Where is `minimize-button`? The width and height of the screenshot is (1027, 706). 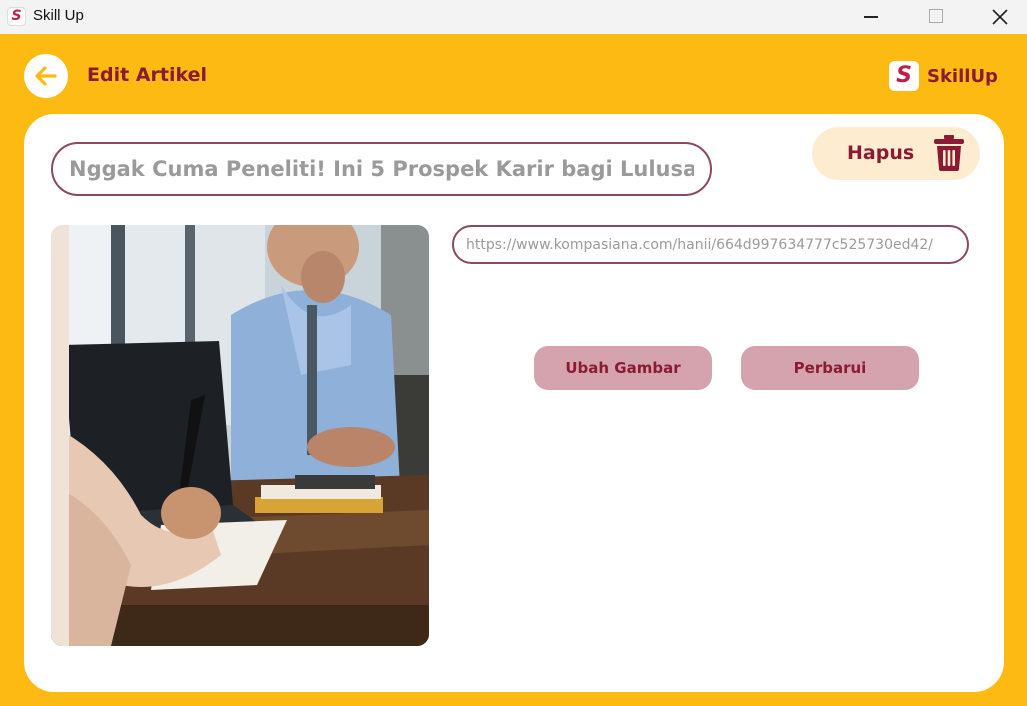 minimize-button is located at coordinates (871, 17).